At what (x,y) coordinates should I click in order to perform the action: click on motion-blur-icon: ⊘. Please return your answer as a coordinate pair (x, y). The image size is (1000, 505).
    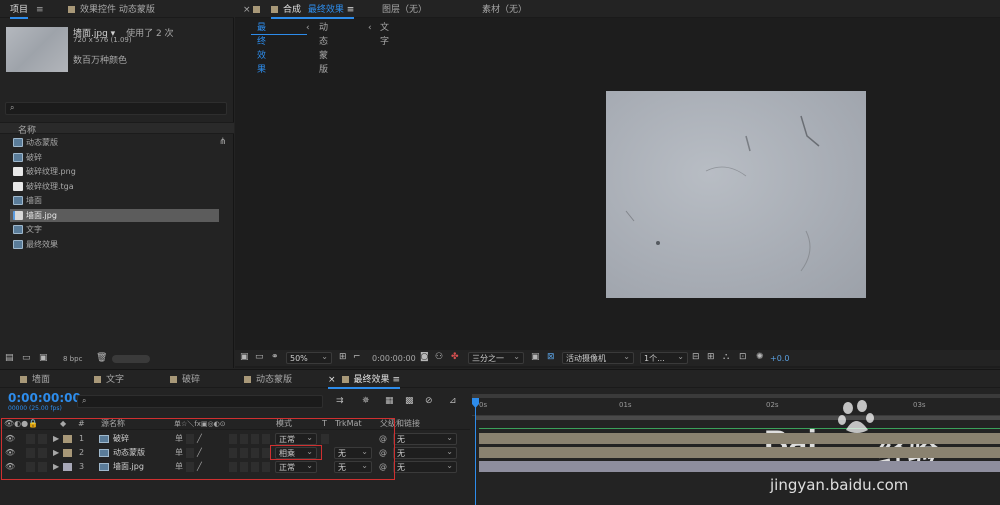
    Looking at the image, I should click on (429, 401).